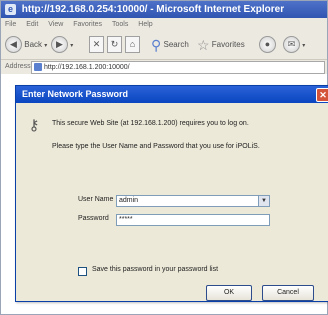 This screenshot has width=328, height=315. Describe the element at coordinates (129, 200) in the screenshot. I see `username-value: admin` at that location.